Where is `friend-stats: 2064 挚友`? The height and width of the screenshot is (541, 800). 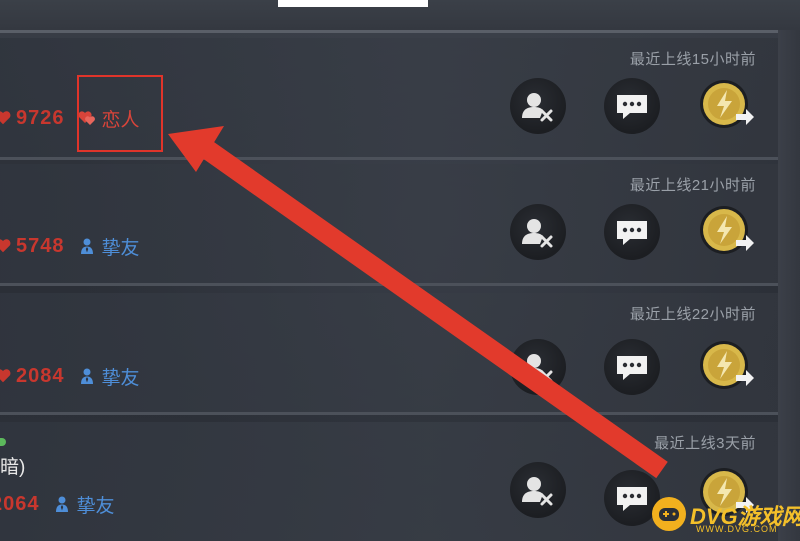
friend-stats: 2064 挚友 is located at coordinates (57, 504).